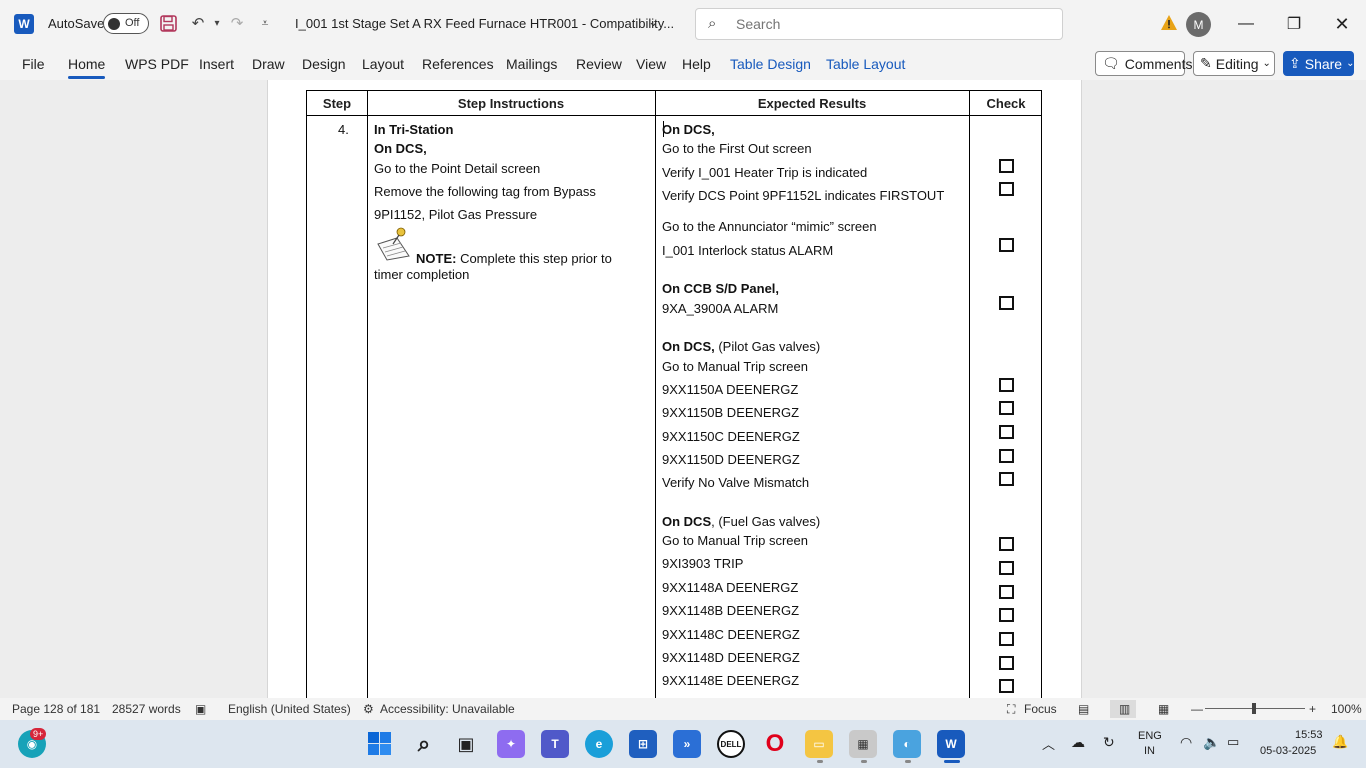 The image size is (1366, 768). I want to click on chevron-up-icon: ︿, so click(1048, 743).